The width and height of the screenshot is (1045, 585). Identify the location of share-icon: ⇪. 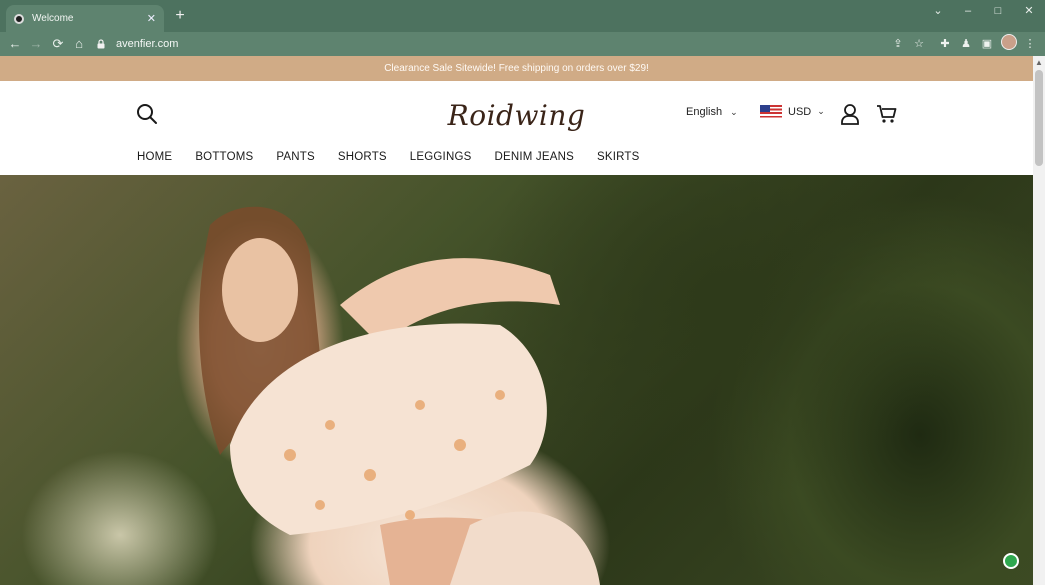
(898, 44).